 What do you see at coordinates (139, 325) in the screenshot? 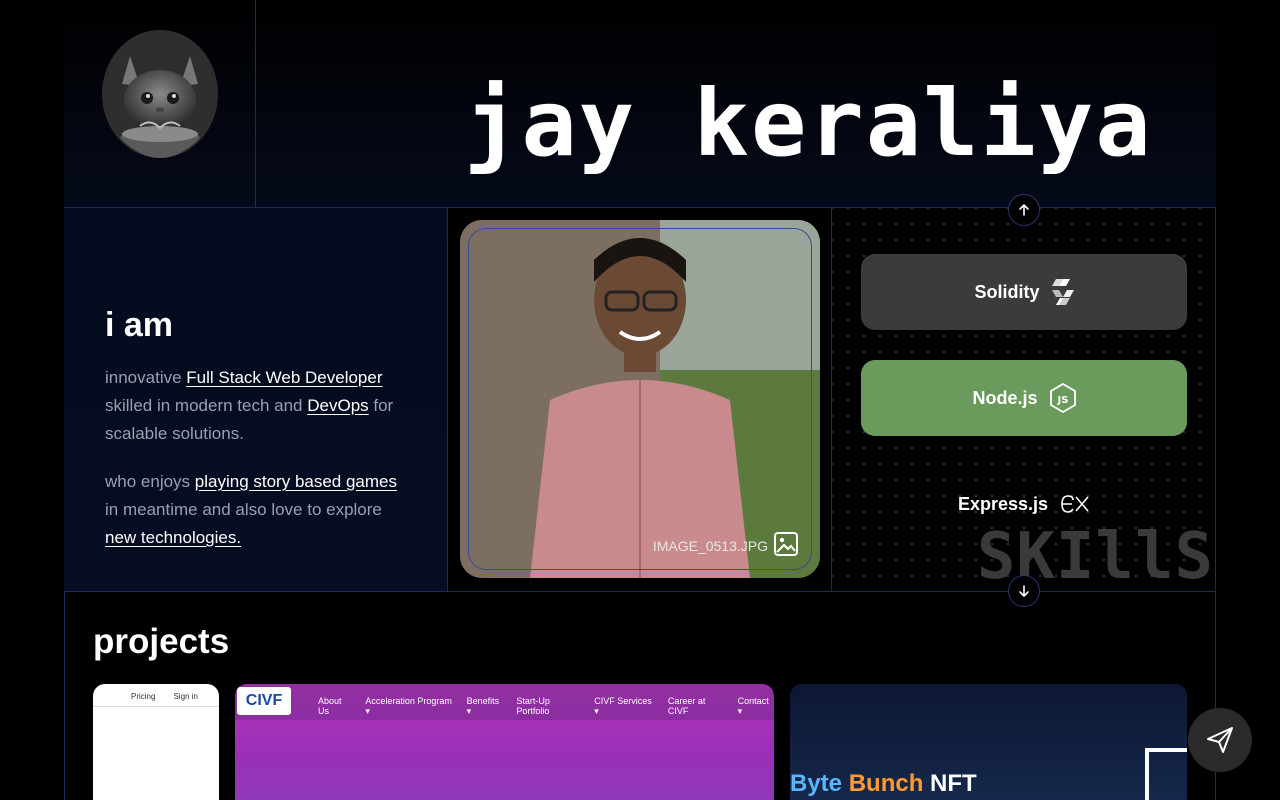
I see `about-heading: i am` at bounding box center [139, 325].